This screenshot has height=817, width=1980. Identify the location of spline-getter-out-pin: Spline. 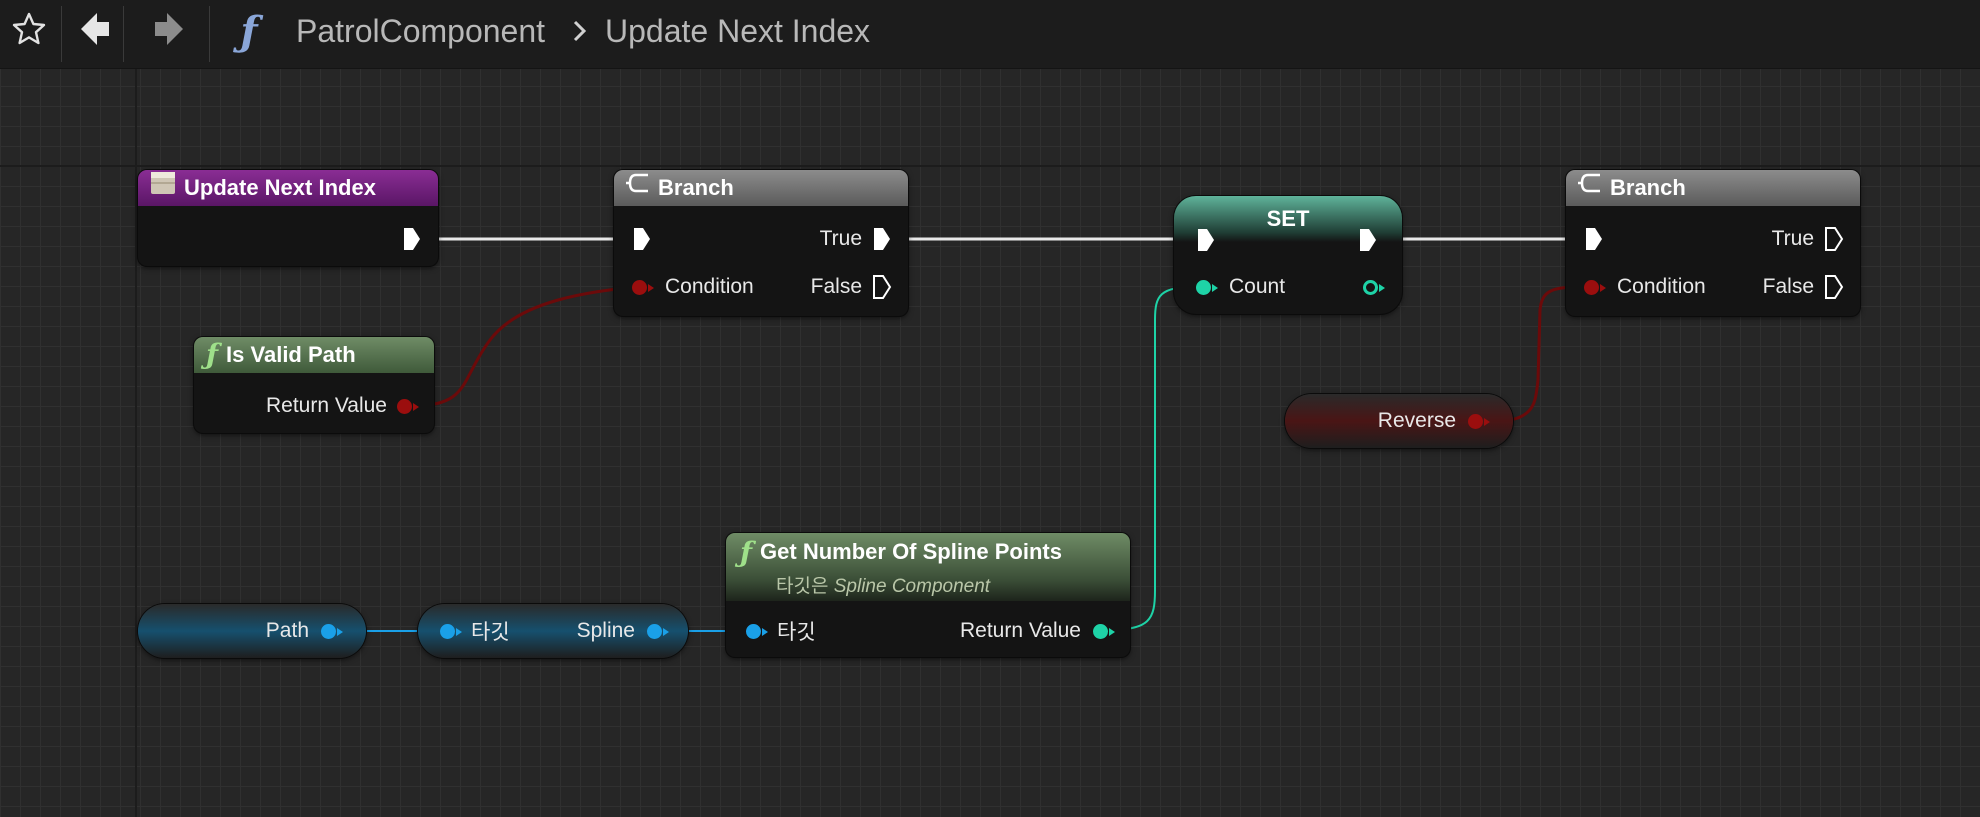
(622, 631).